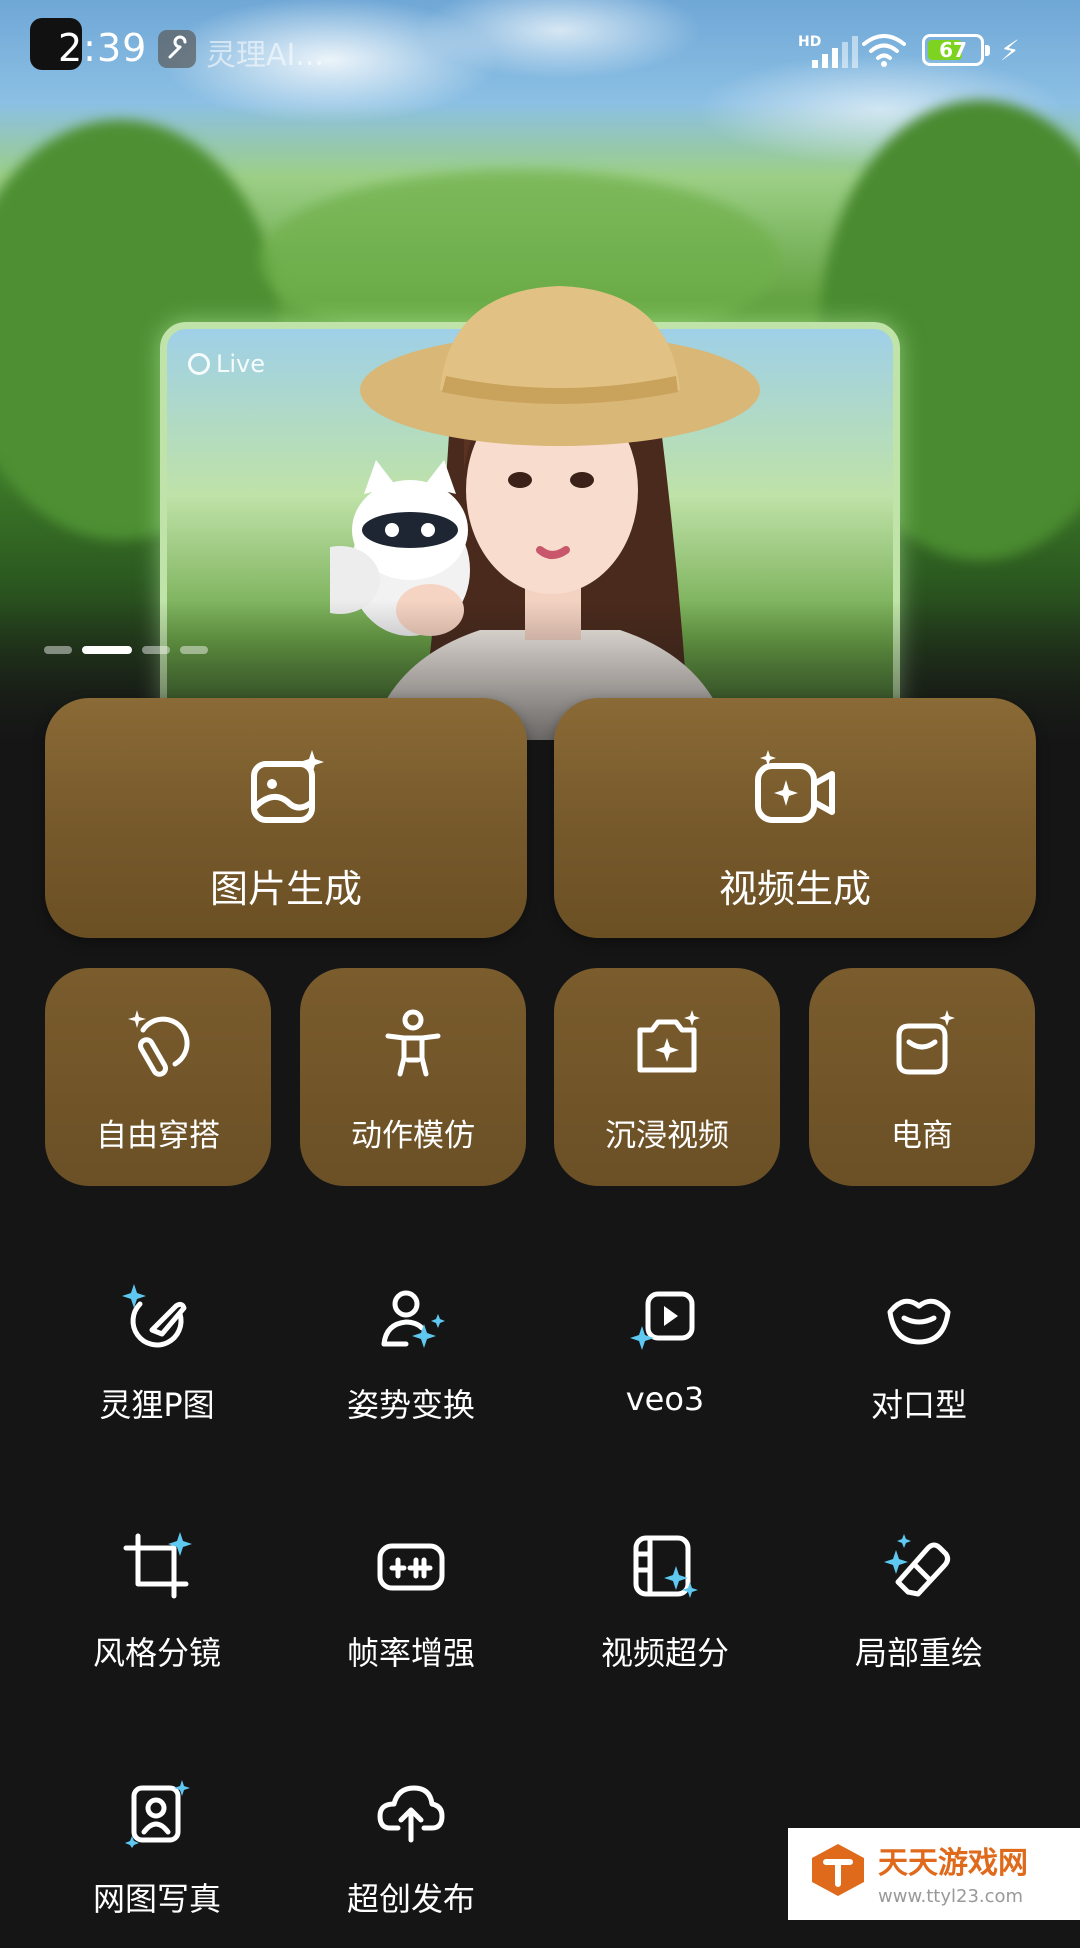 This screenshot has width=1080, height=1948. Describe the element at coordinates (411, 1369) in the screenshot. I see `tool-pose-transform: 姿势变换` at that location.